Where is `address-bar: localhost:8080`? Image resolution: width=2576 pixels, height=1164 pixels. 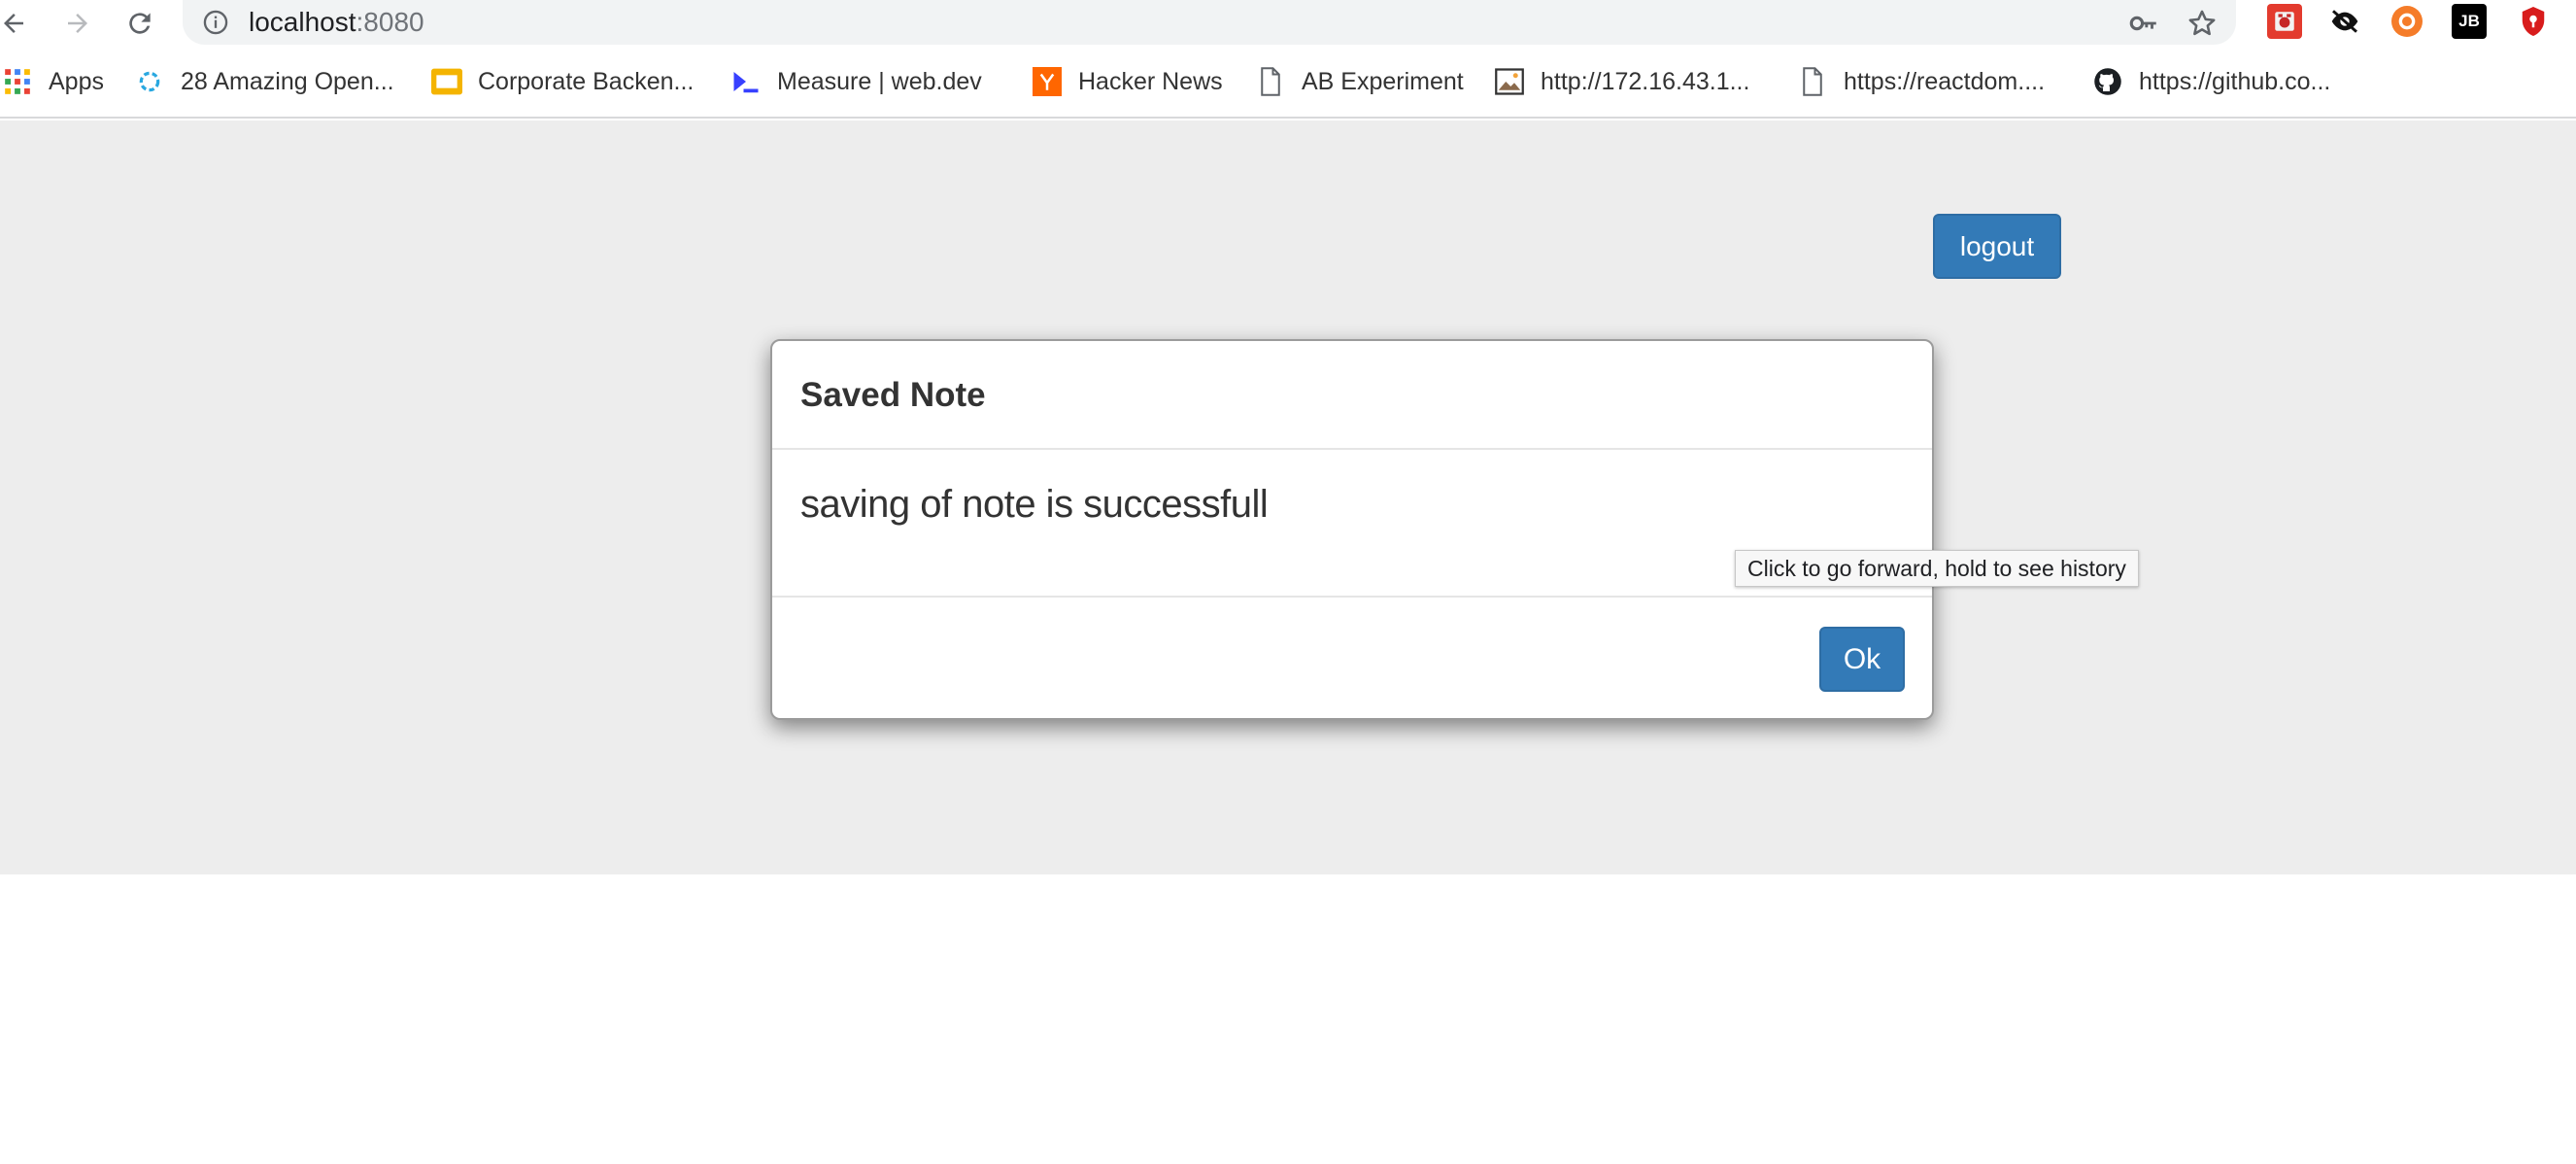 address-bar: localhost:8080 is located at coordinates (1209, 22).